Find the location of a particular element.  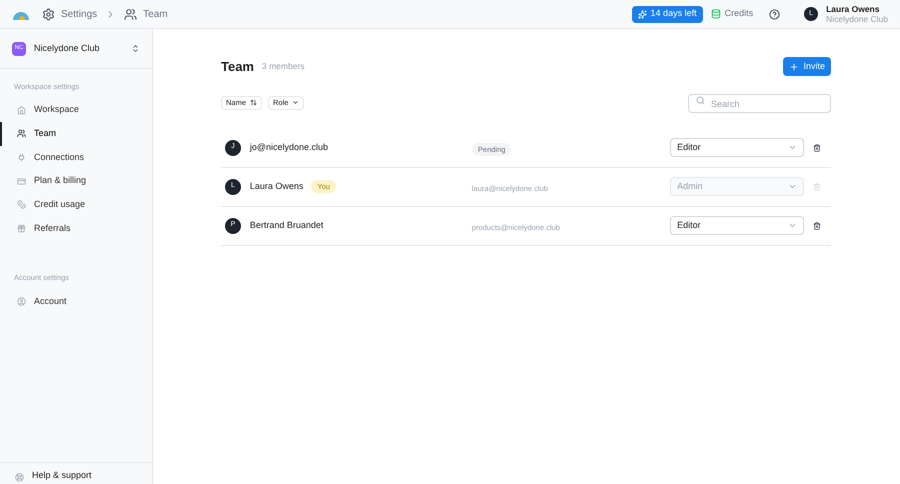

search-icon is located at coordinates (700, 100).